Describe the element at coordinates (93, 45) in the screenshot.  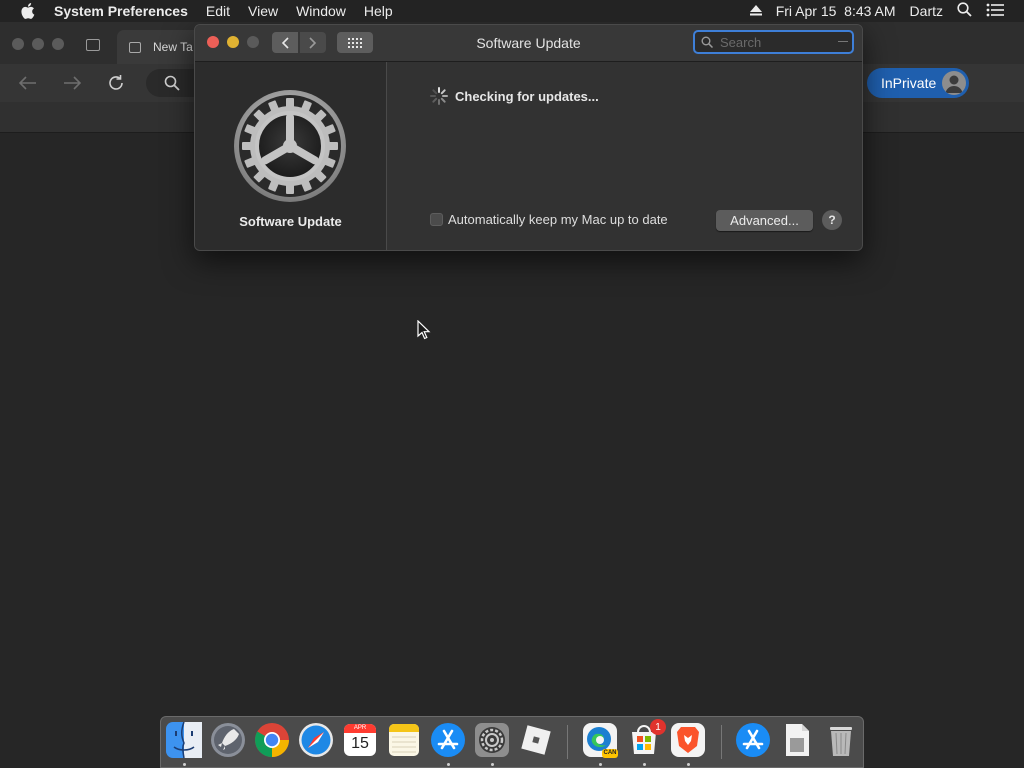
I see `tab-actions-icon` at that location.